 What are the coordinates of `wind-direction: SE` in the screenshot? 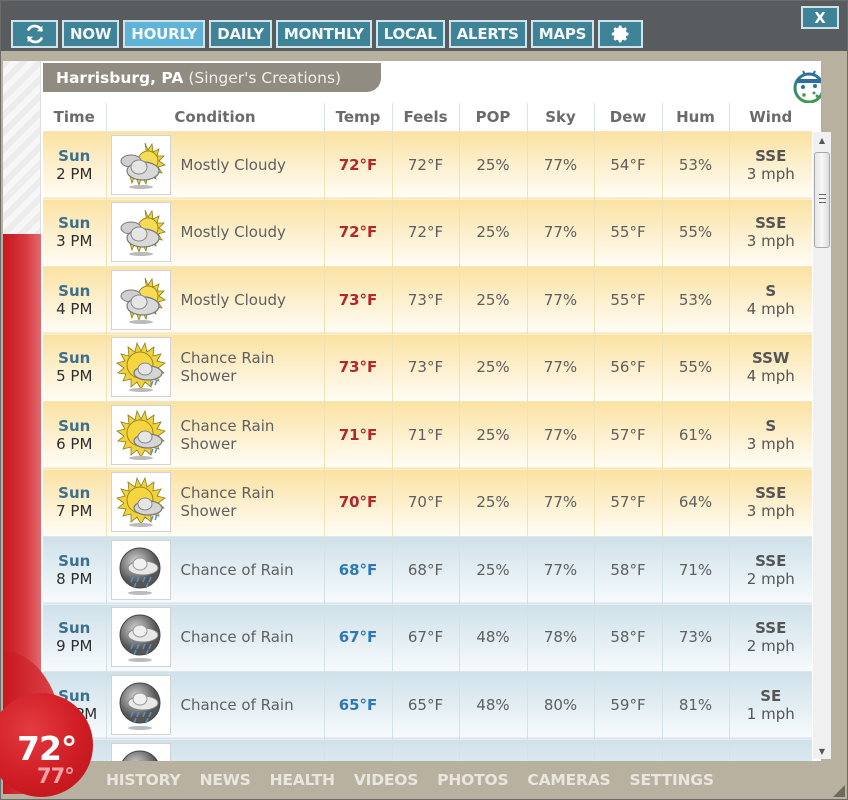 It's located at (771, 695).